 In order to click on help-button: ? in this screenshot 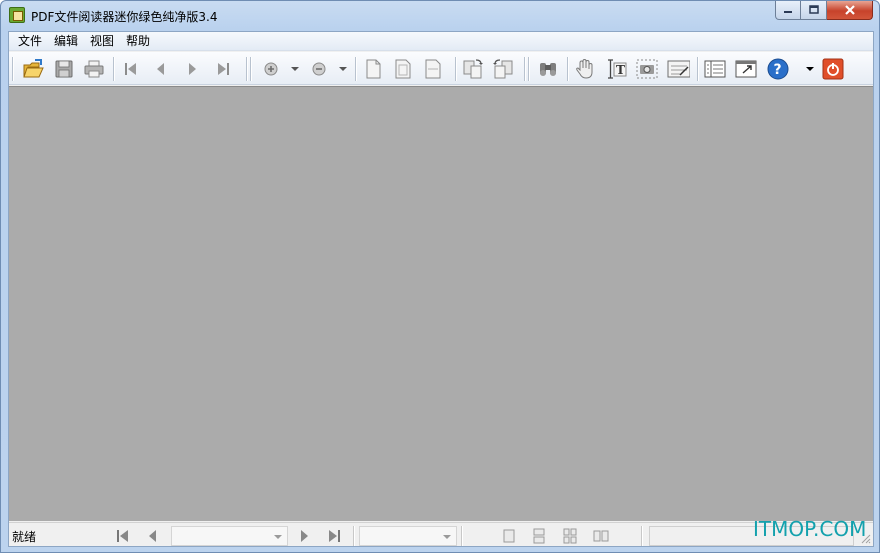, I will do `click(778, 69)`.